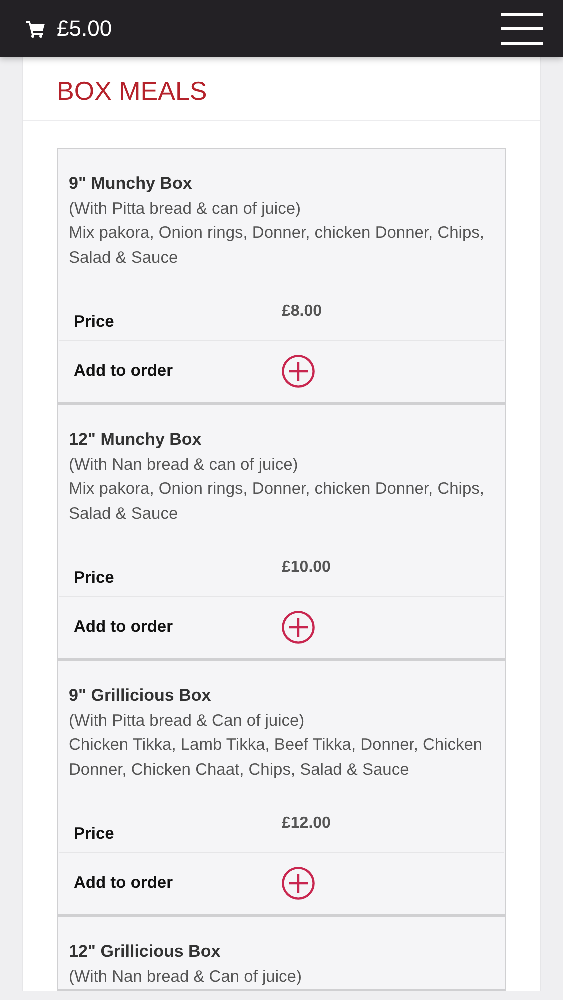  Describe the element at coordinates (136, 440) in the screenshot. I see `item-name: 12" Munchy Box` at that location.